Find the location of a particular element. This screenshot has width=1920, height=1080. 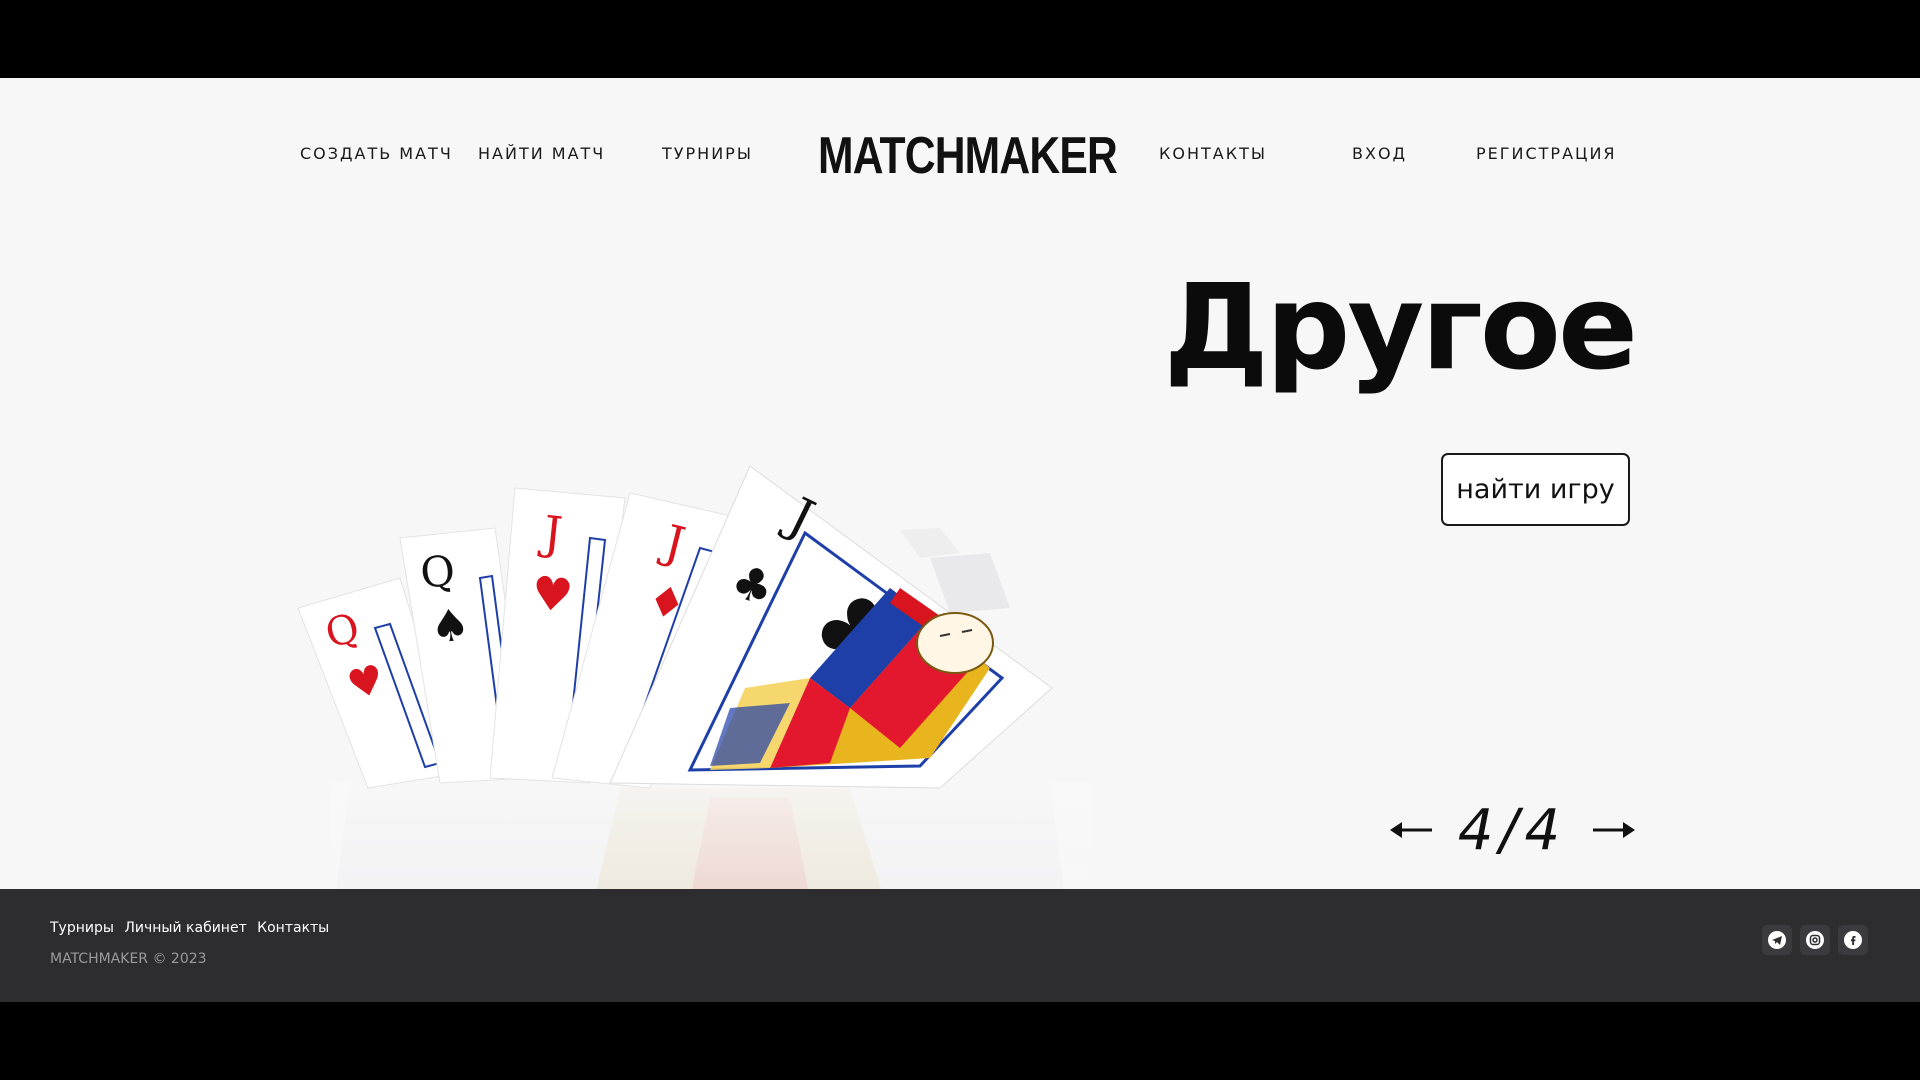

arrow-left-icon is located at coordinates (1412, 830).